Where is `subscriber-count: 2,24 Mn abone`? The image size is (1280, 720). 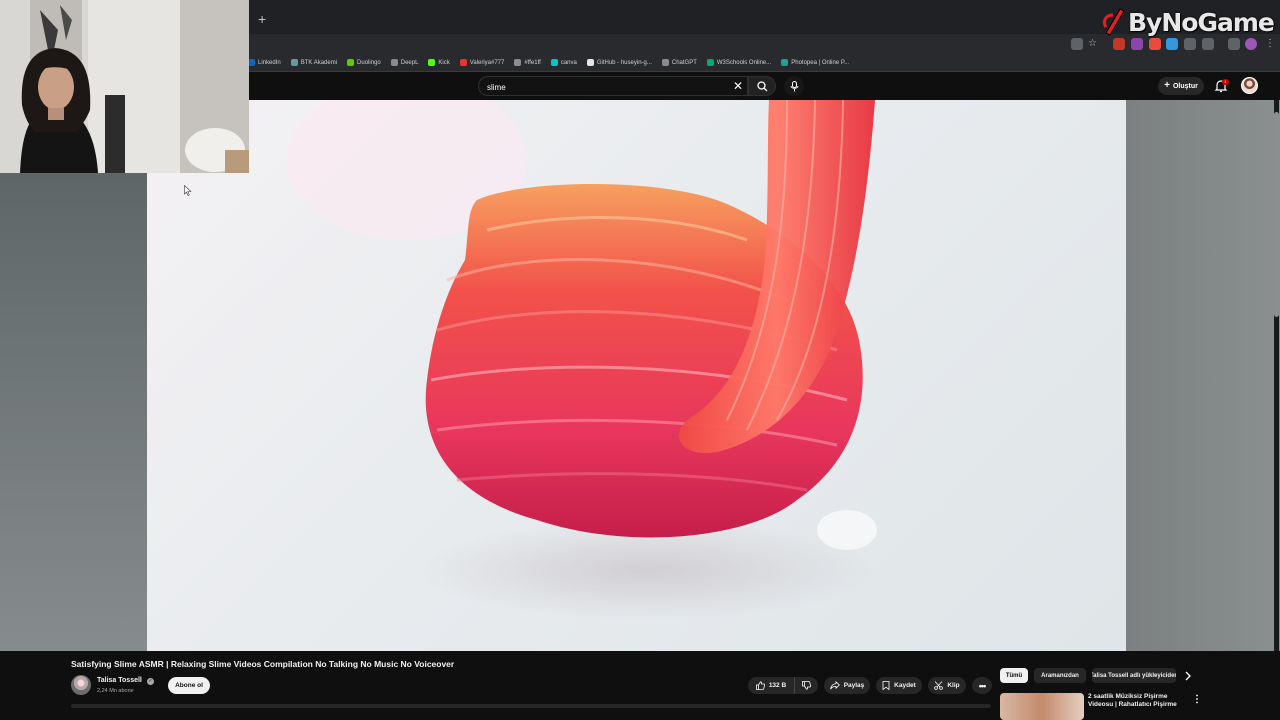 subscriber-count: 2,24 Mn abone is located at coordinates (115, 691).